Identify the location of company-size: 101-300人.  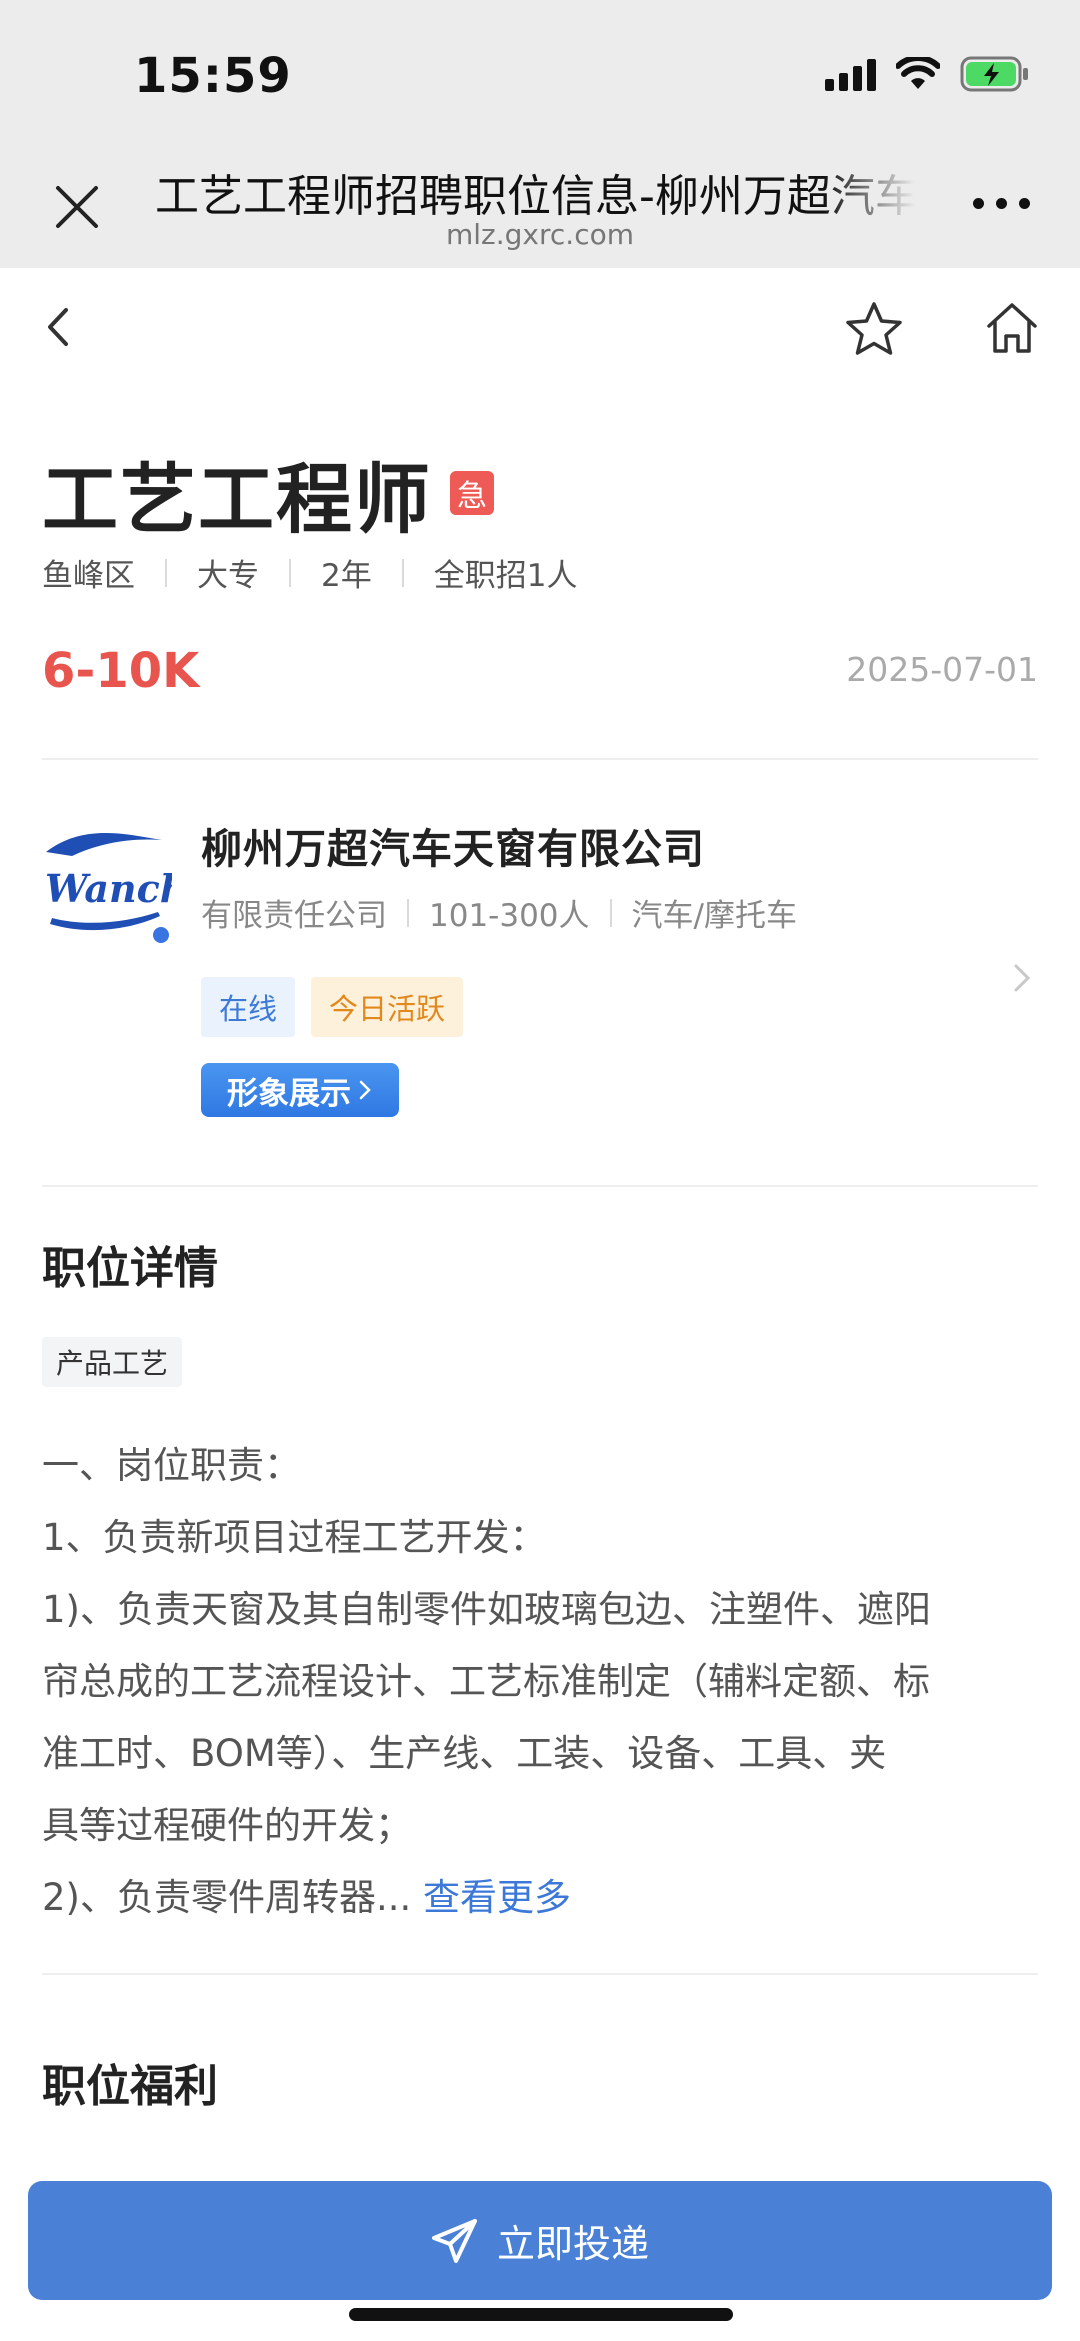
(509, 916).